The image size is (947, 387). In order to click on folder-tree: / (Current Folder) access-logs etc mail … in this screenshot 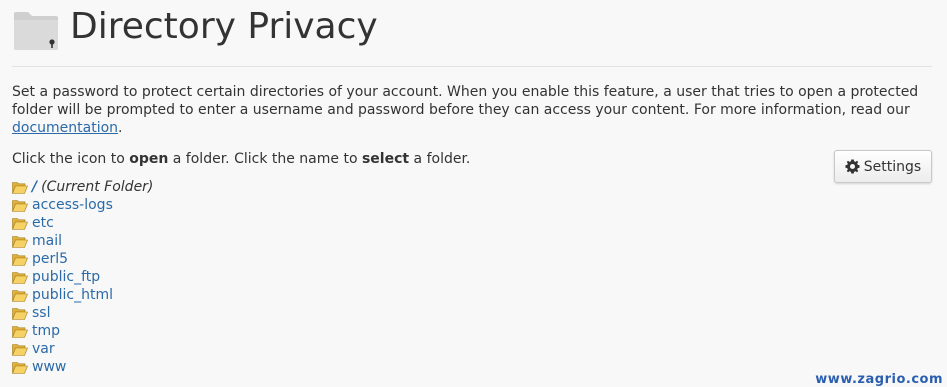, I will do `click(82, 277)`.